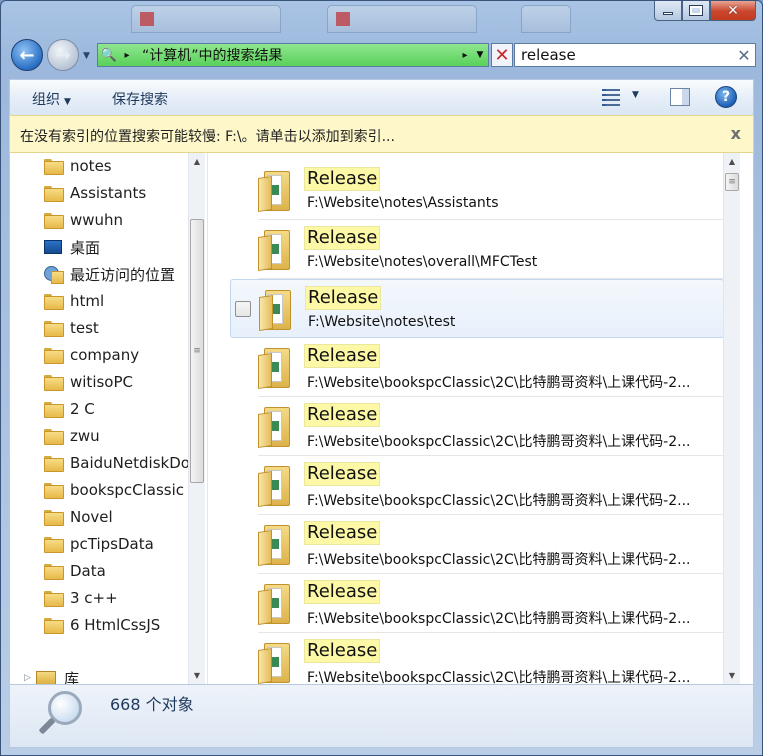  I want to click on sidebar-item-label: 最近访问的位置, so click(123, 274).